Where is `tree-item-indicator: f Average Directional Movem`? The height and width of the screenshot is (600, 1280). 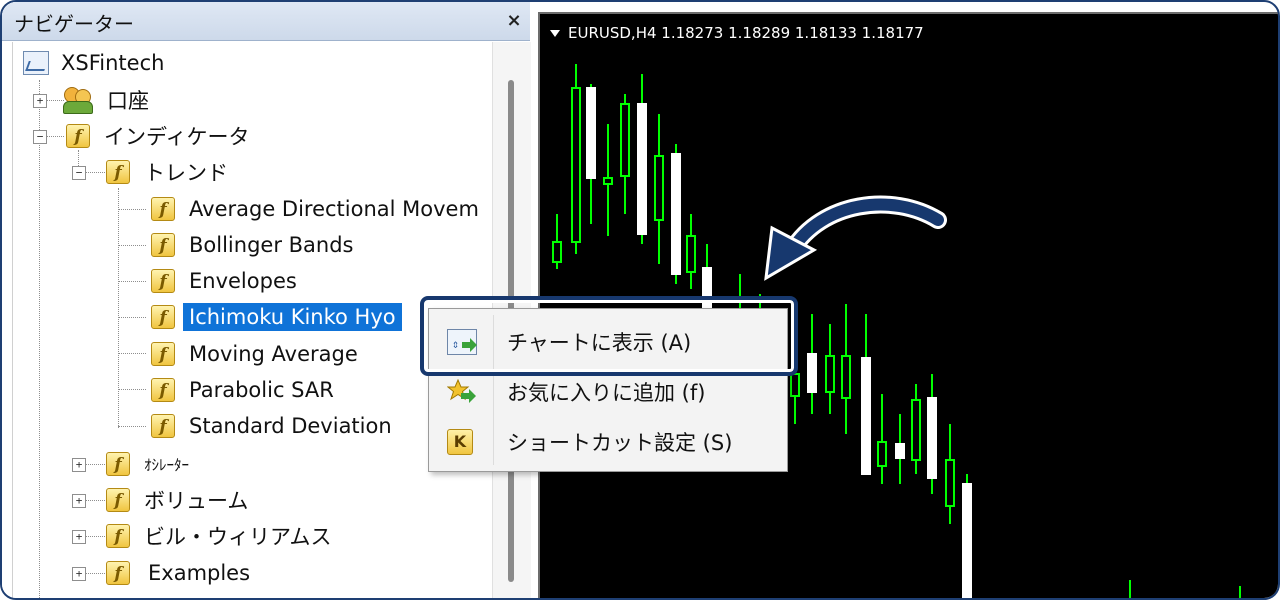 tree-item-indicator: f Average Directional Movem is located at coordinates (315, 209).